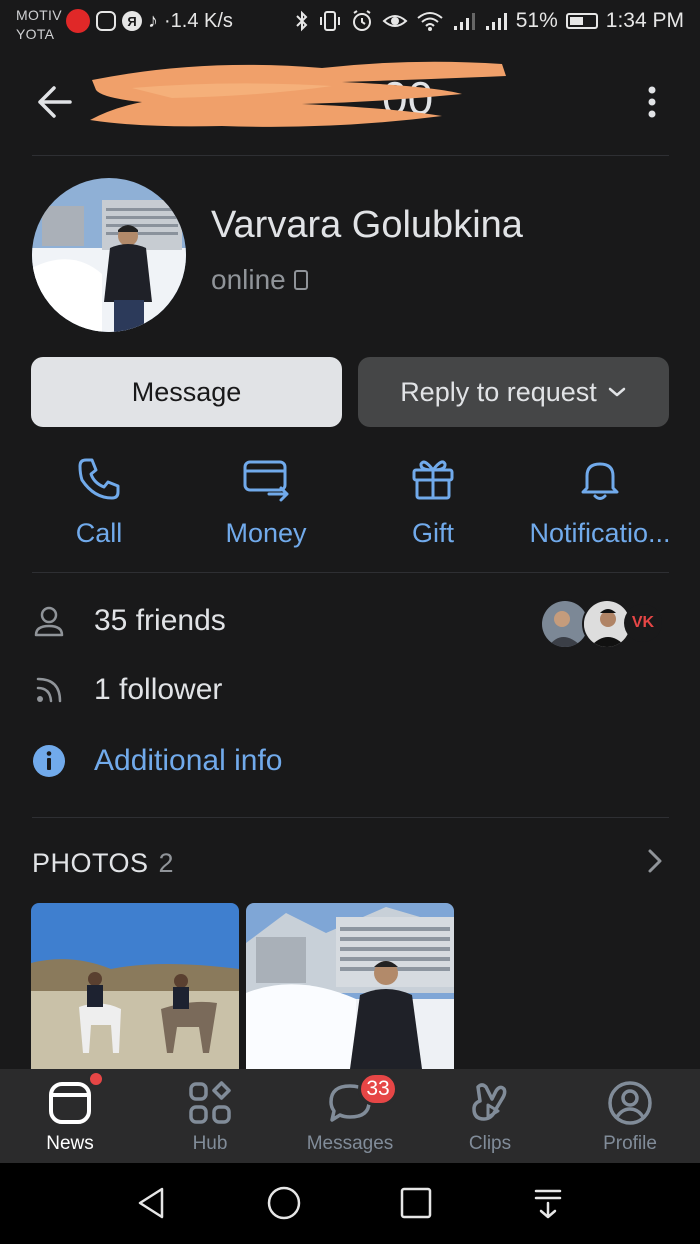  I want to click on vibrate-icon, so click(329, 21).